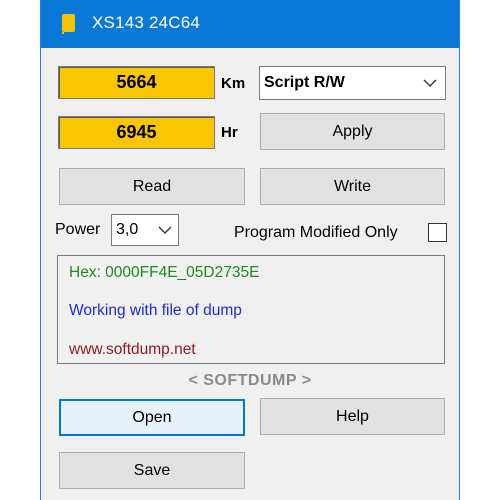  I want to click on help-button: Help, so click(352, 416).